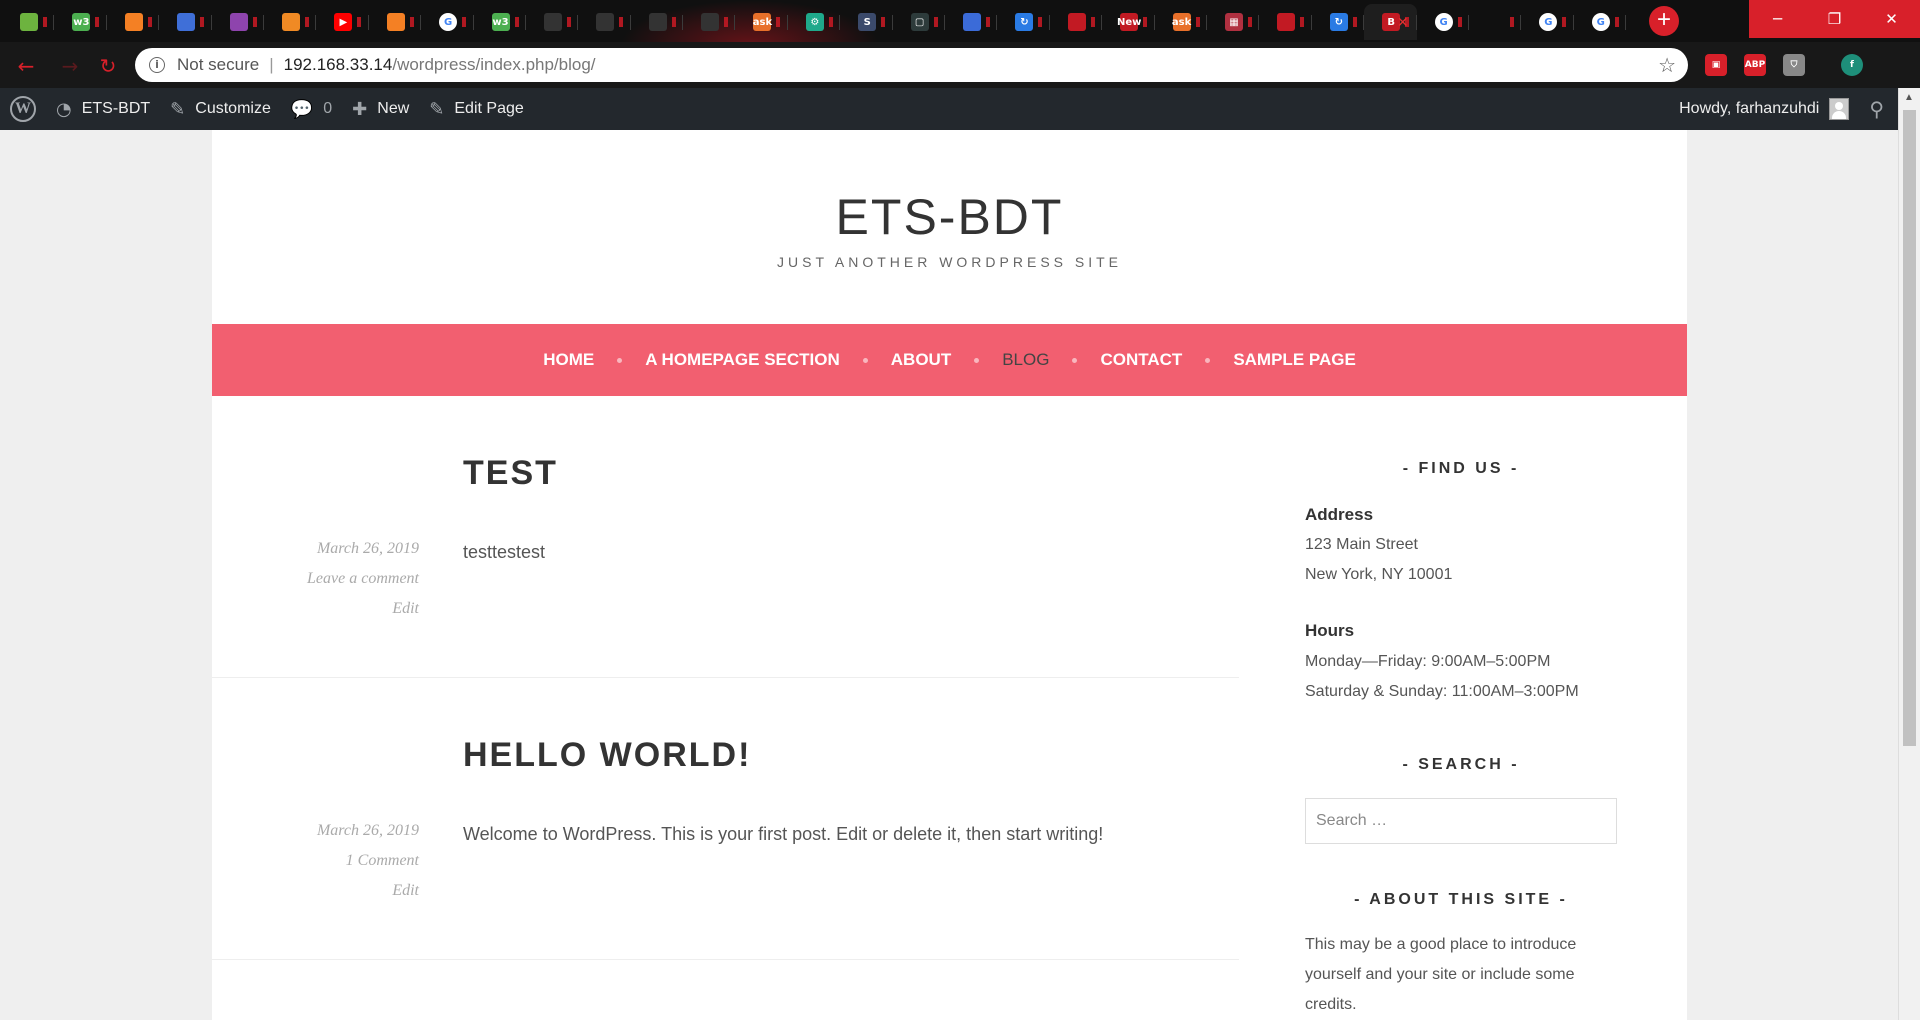 This screenshot has height=1020, width=1920. I want to click on browser-tab: ▶, so click(343, 22).